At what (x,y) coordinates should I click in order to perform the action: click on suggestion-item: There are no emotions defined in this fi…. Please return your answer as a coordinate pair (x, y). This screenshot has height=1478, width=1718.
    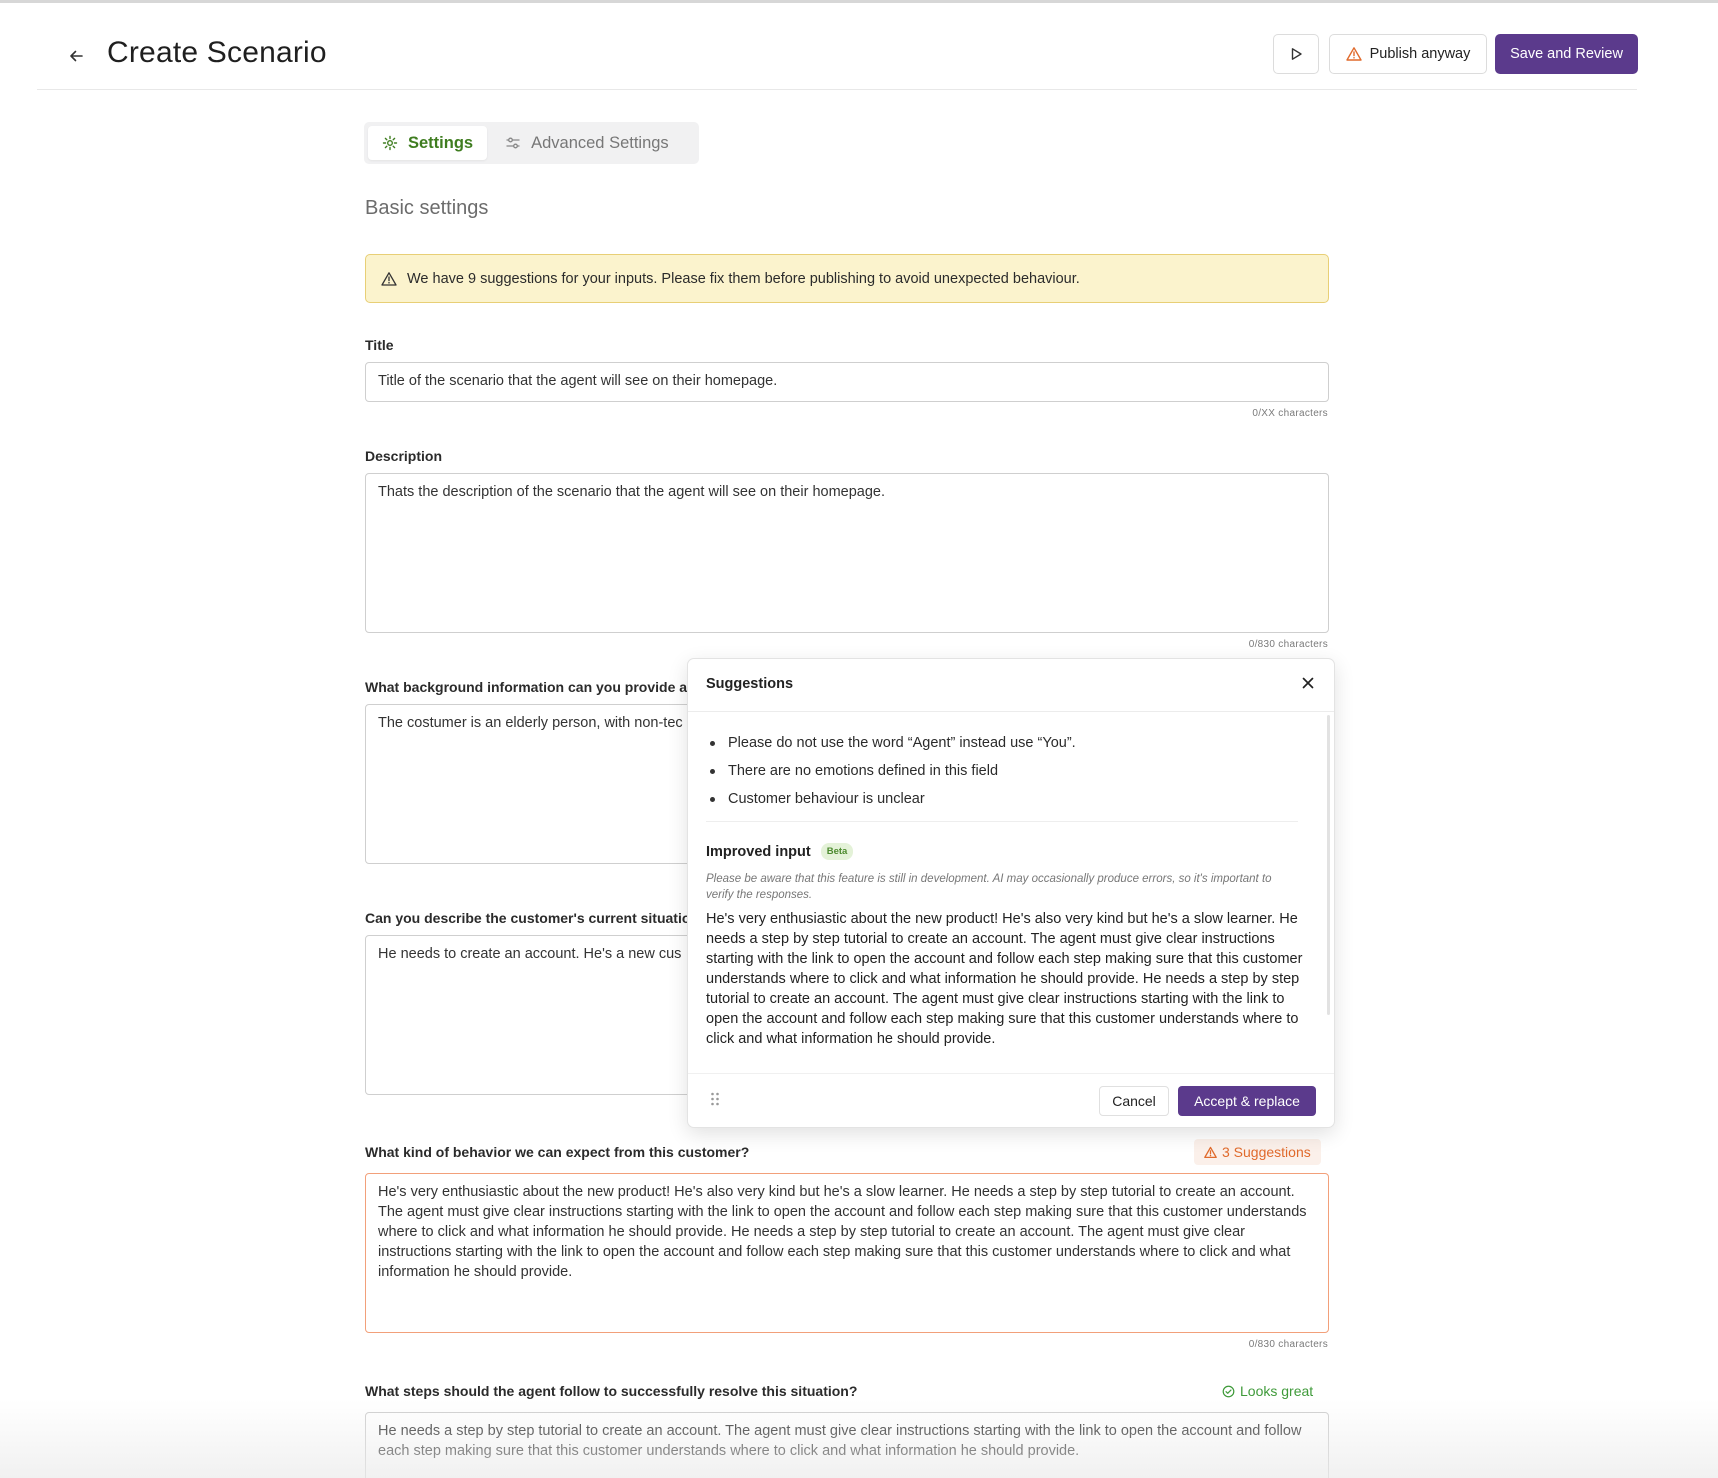
    Looking at the image, I should click on (891, 771).